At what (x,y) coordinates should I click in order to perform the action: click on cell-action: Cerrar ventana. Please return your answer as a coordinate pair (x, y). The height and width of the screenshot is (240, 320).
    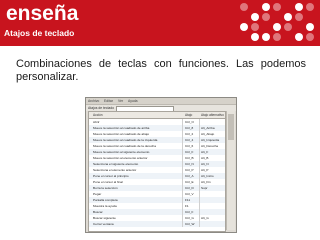
    Looking at the image, I should click on (103, 224).